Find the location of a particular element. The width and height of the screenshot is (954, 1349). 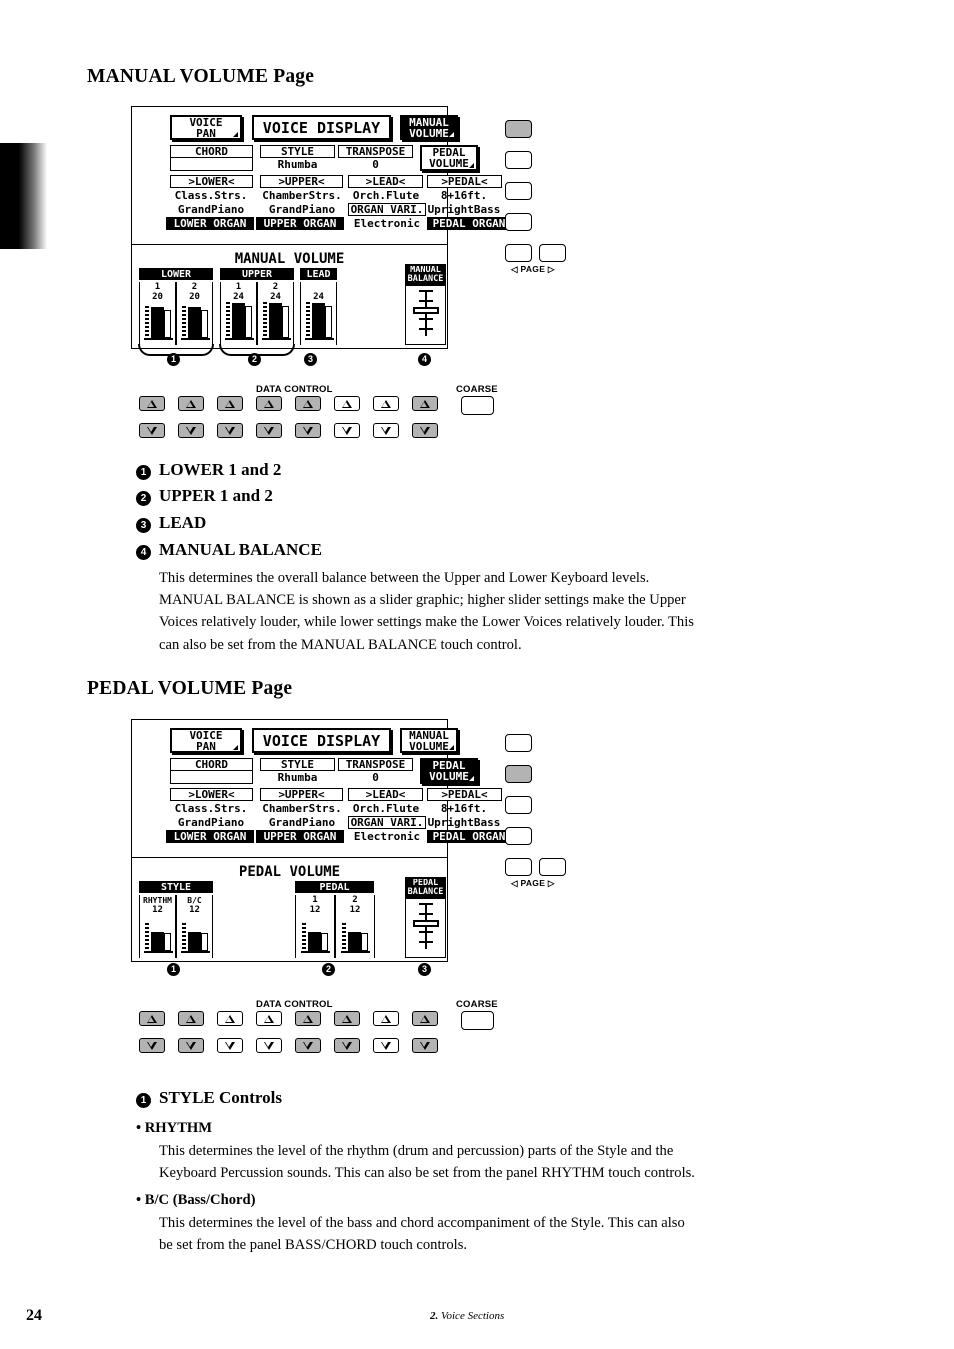

footer-section: 2. Voice Sections is located at coordinates (467, 1316).